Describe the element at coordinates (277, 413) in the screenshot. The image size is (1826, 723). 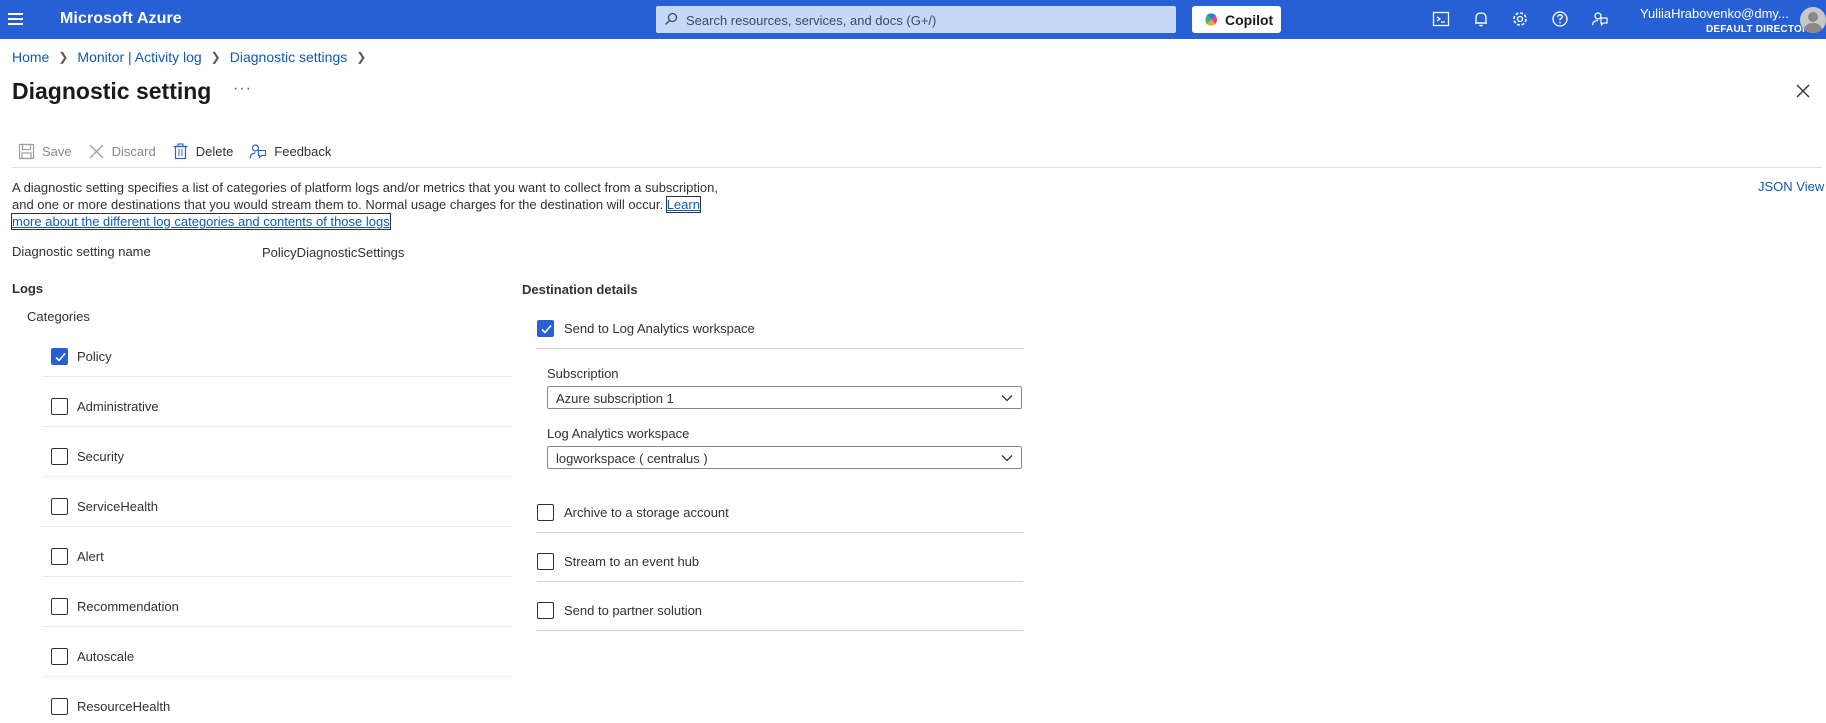
I see `category-administrative: Administrative` at that location.